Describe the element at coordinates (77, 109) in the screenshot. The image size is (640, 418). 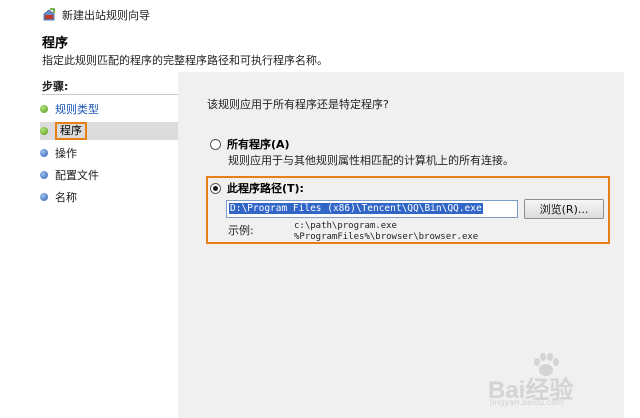
I see `step-label: 规则类型` at that location.